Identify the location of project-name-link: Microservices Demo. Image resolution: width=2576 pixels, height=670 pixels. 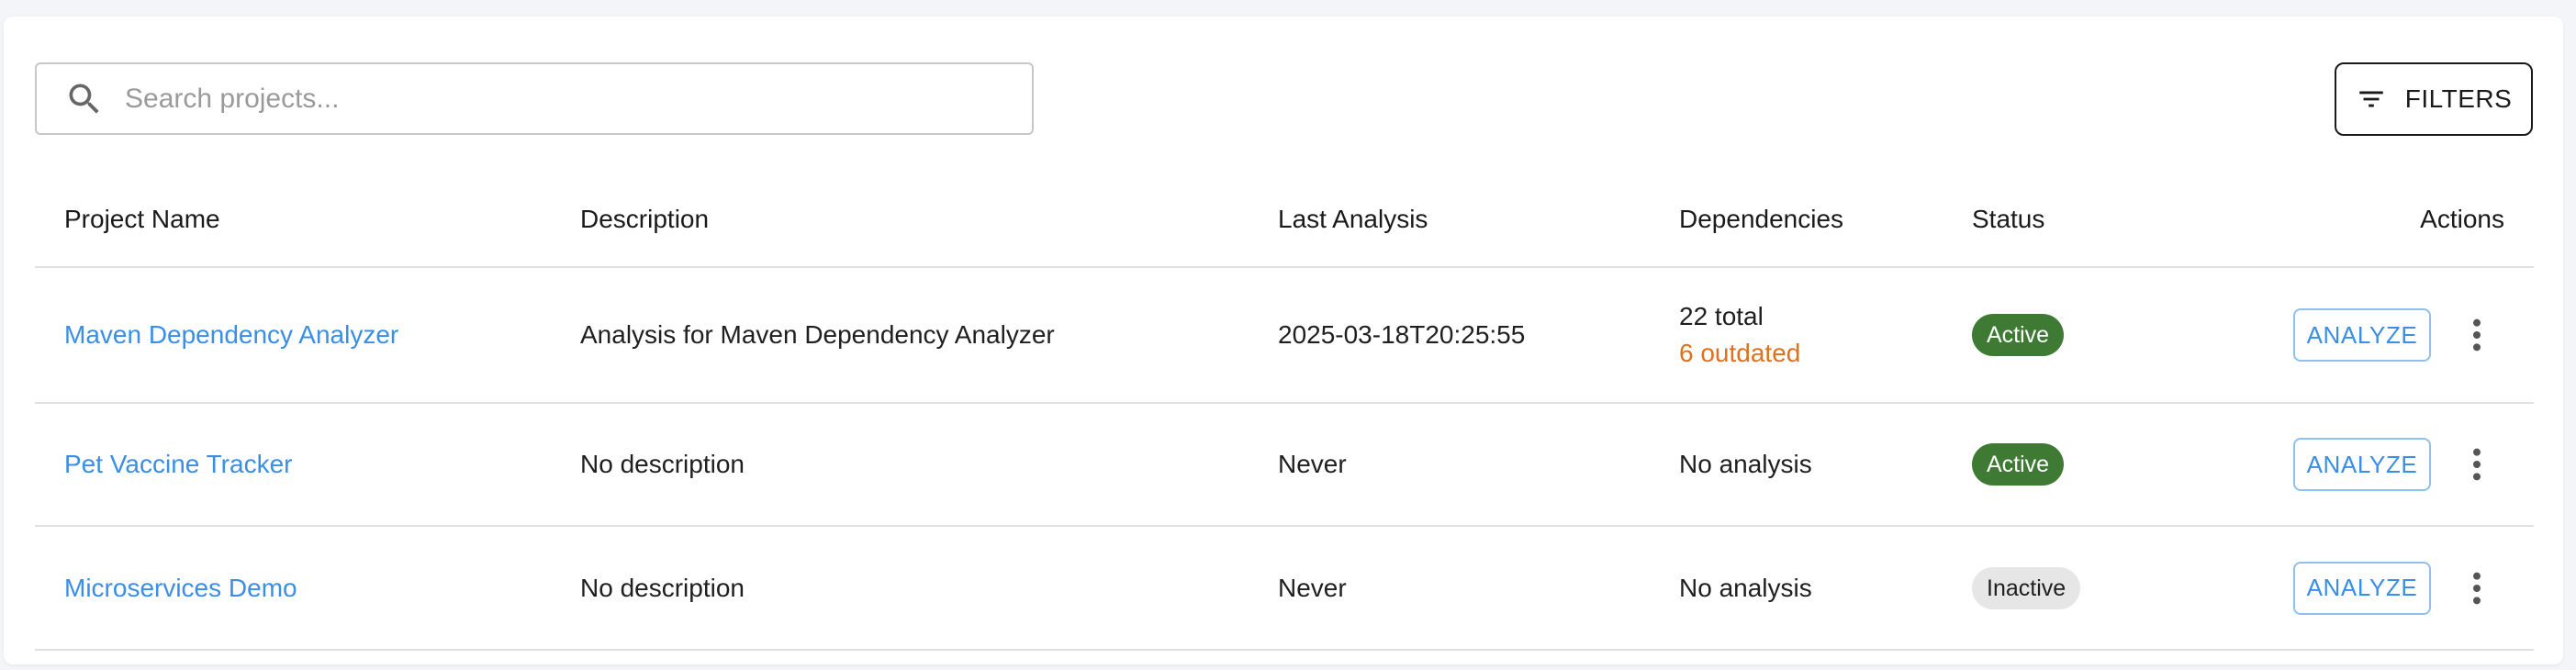
(180, 588).